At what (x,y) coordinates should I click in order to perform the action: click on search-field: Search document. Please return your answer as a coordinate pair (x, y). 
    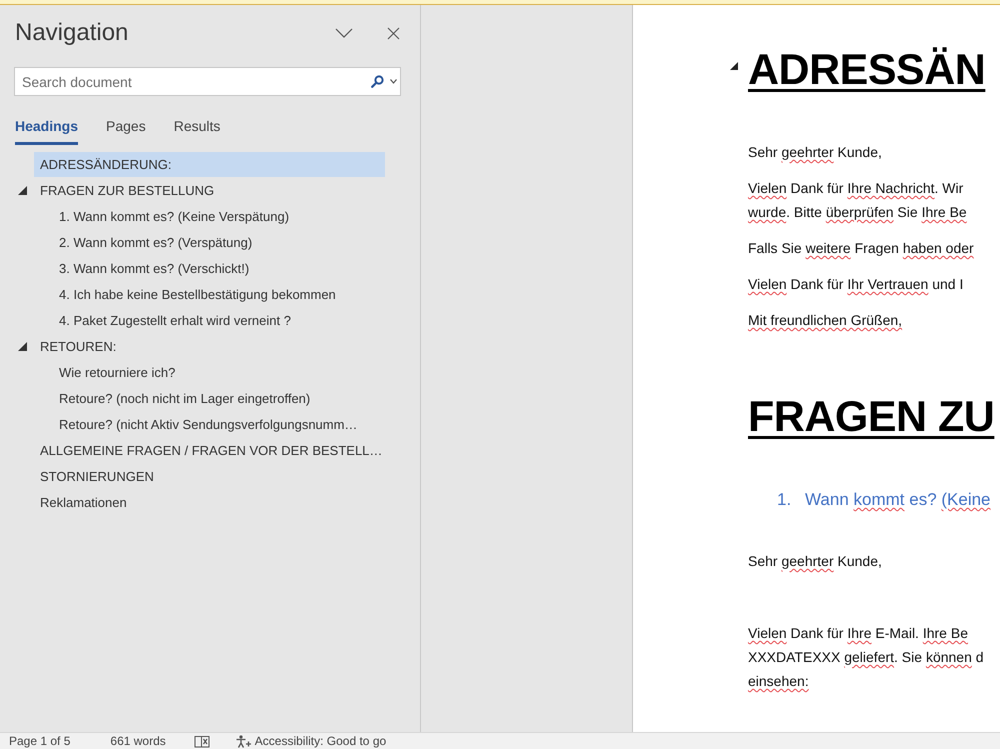
    Looking at the image, I should click on (207, 81).